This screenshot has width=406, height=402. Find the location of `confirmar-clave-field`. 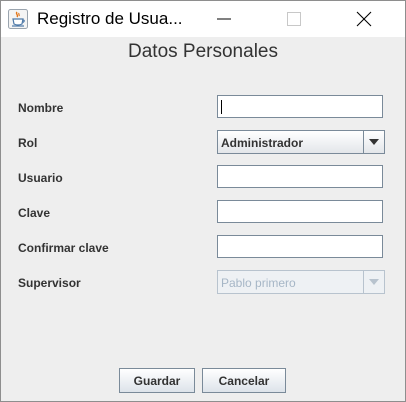

confirmar-clave-field is located at coordinates (300, 246).